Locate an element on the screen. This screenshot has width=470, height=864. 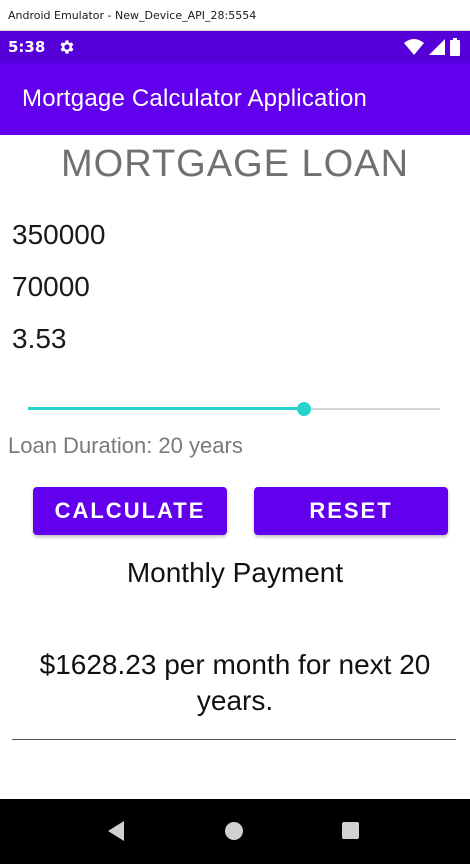
home-icon is located at coordinates (234, 831).